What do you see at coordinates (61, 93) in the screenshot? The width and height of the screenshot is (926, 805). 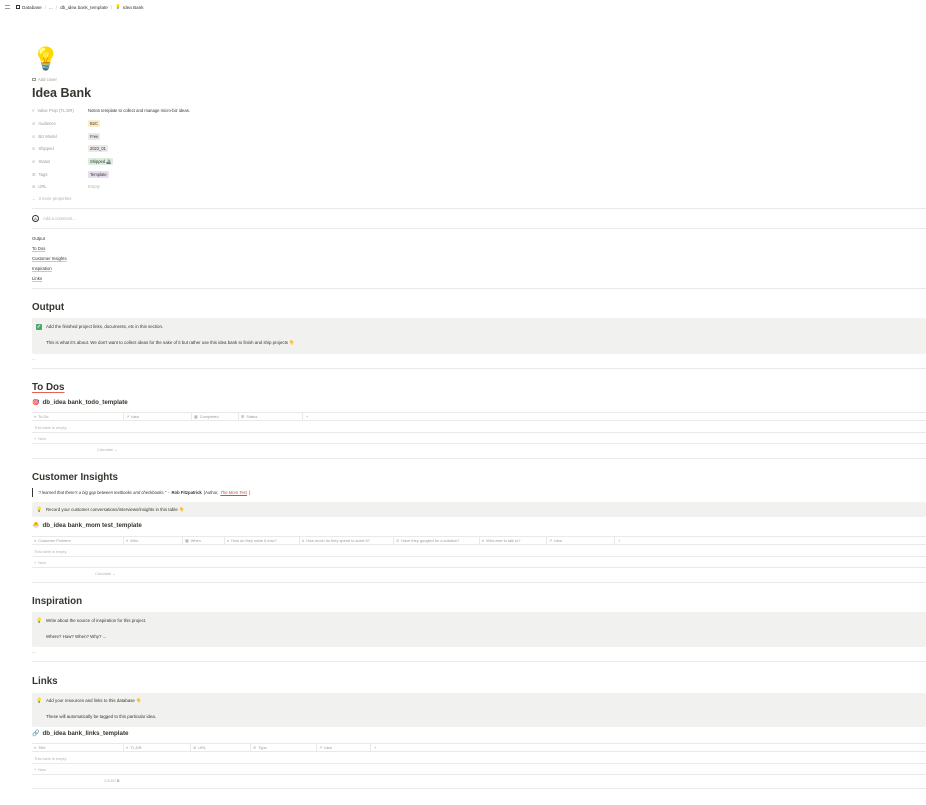 I see `page-title: Idea Bank` at bounding box center [61, 93].